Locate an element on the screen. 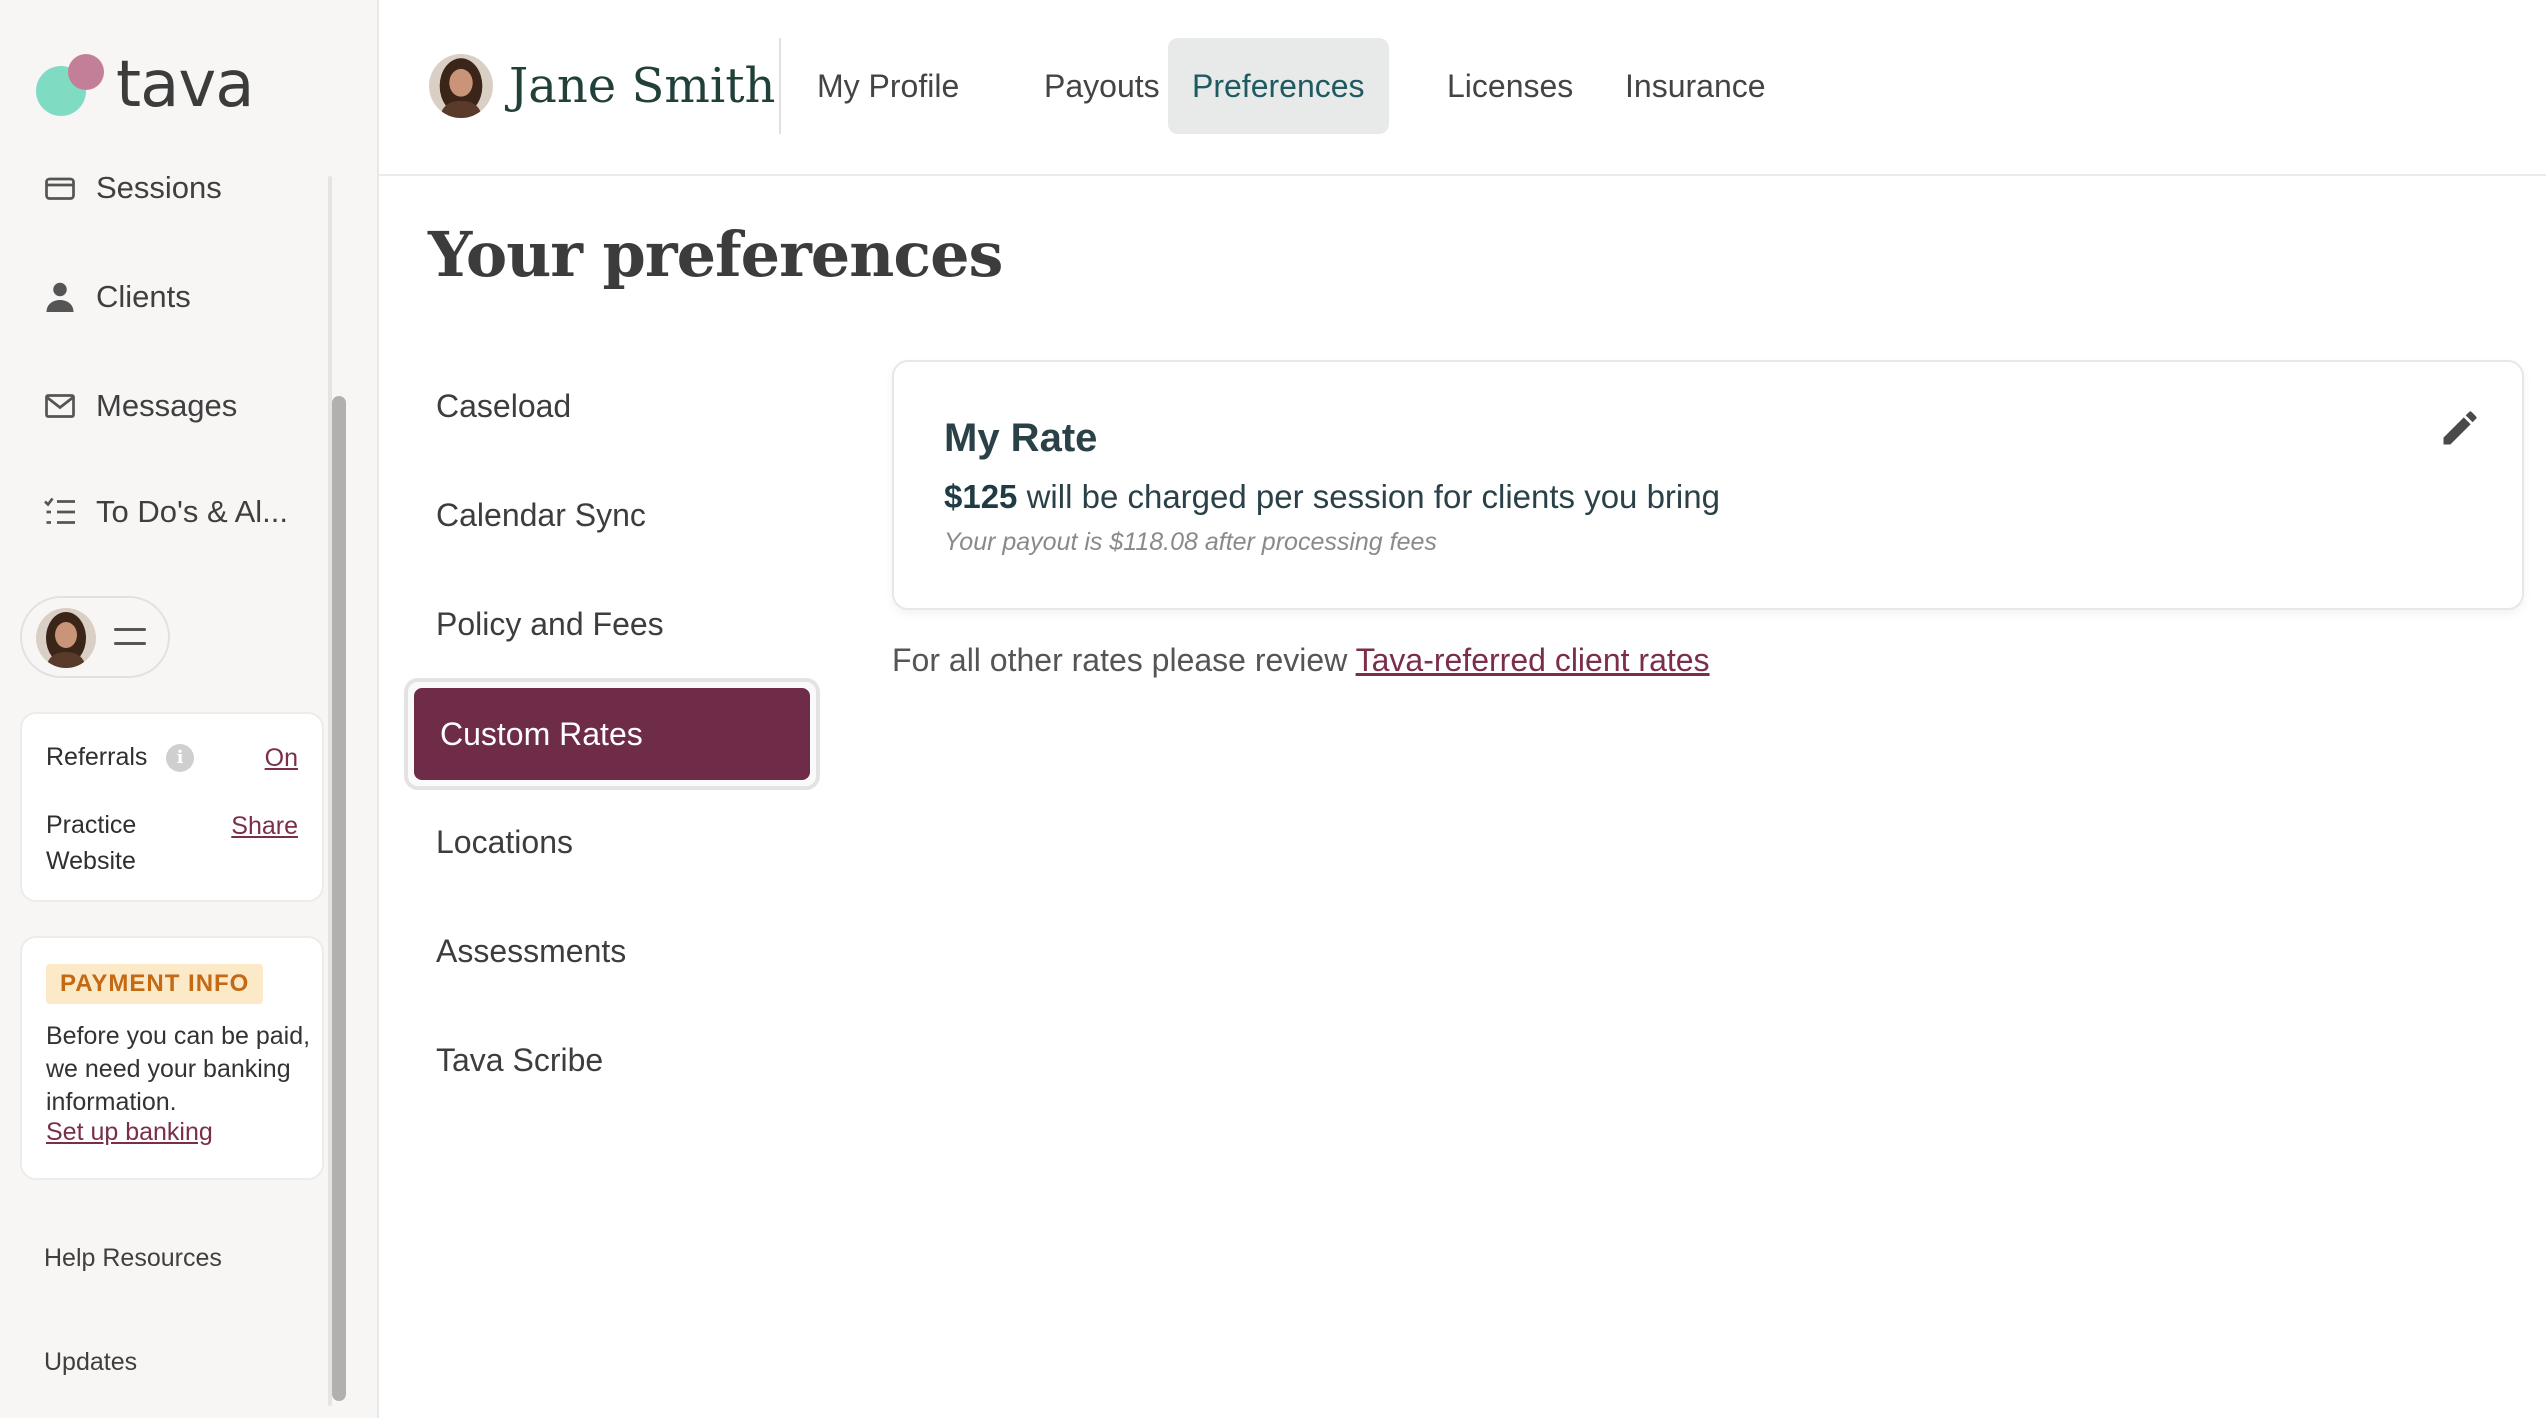 The height and width of the screenshot is (1418, 2546). checklist-icon is located at coordinates (59, 510).